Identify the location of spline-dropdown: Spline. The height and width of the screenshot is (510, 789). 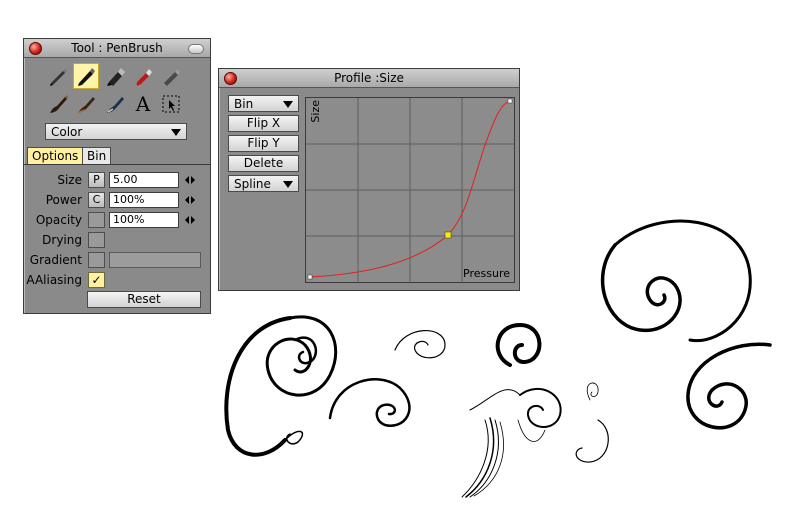
(263, 183).